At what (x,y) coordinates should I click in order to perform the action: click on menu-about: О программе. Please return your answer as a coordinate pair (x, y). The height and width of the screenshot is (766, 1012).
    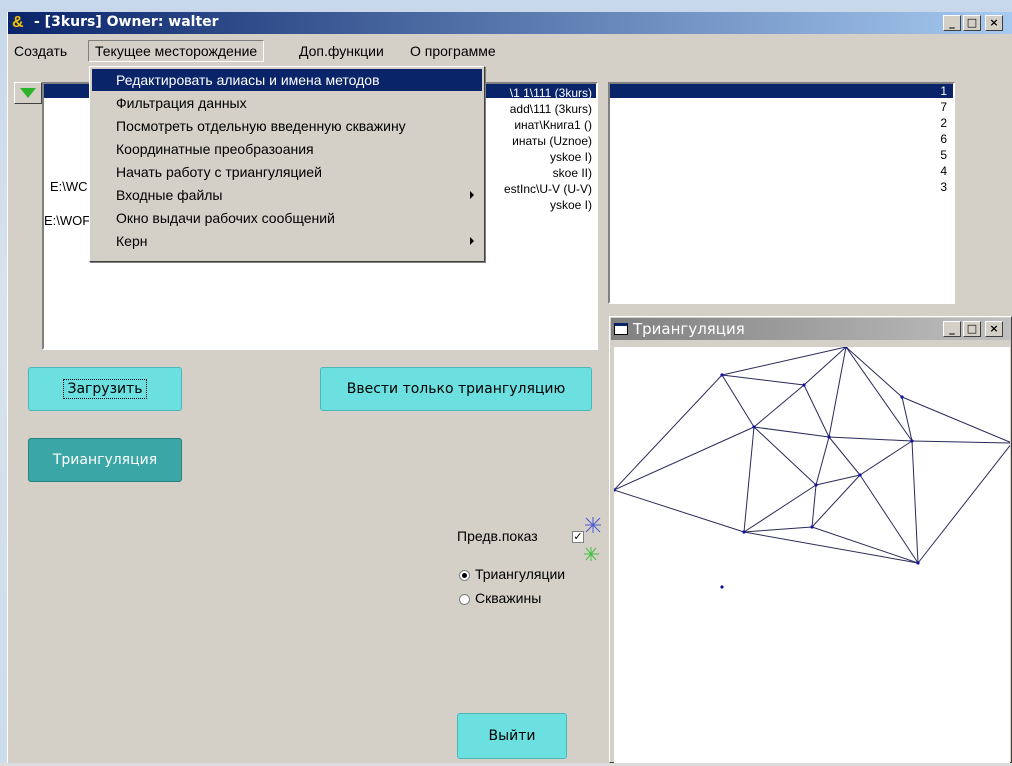
    Looking at the image, I should click on (453, 51).